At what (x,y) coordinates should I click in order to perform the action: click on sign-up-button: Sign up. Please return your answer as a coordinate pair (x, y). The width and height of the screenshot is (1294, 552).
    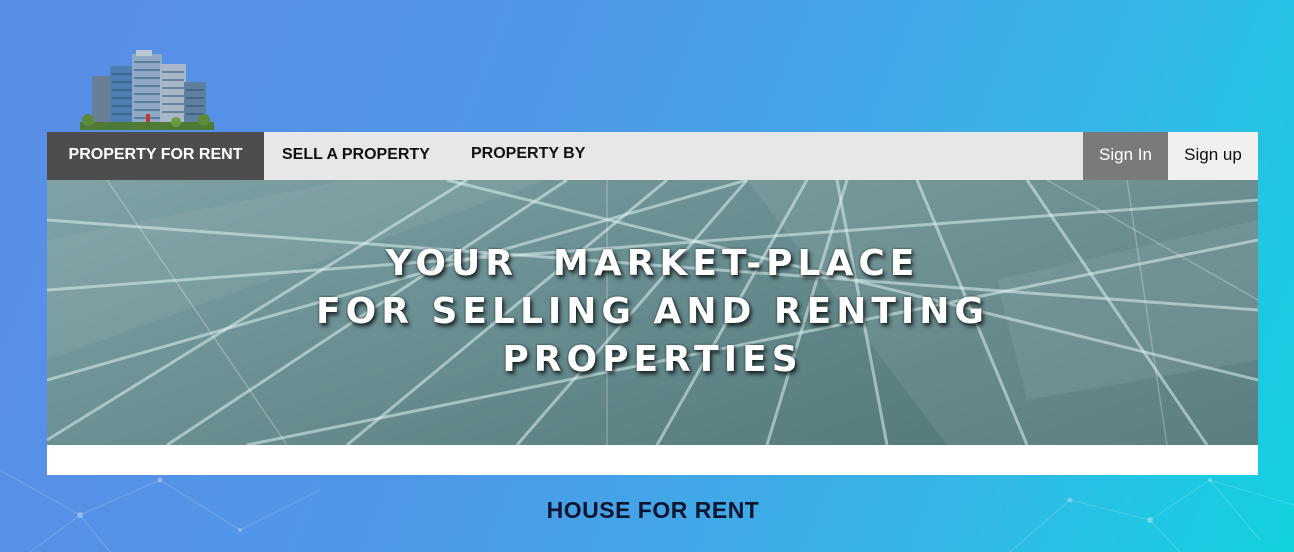
    Looking at the image, I should click on (1213, 156).